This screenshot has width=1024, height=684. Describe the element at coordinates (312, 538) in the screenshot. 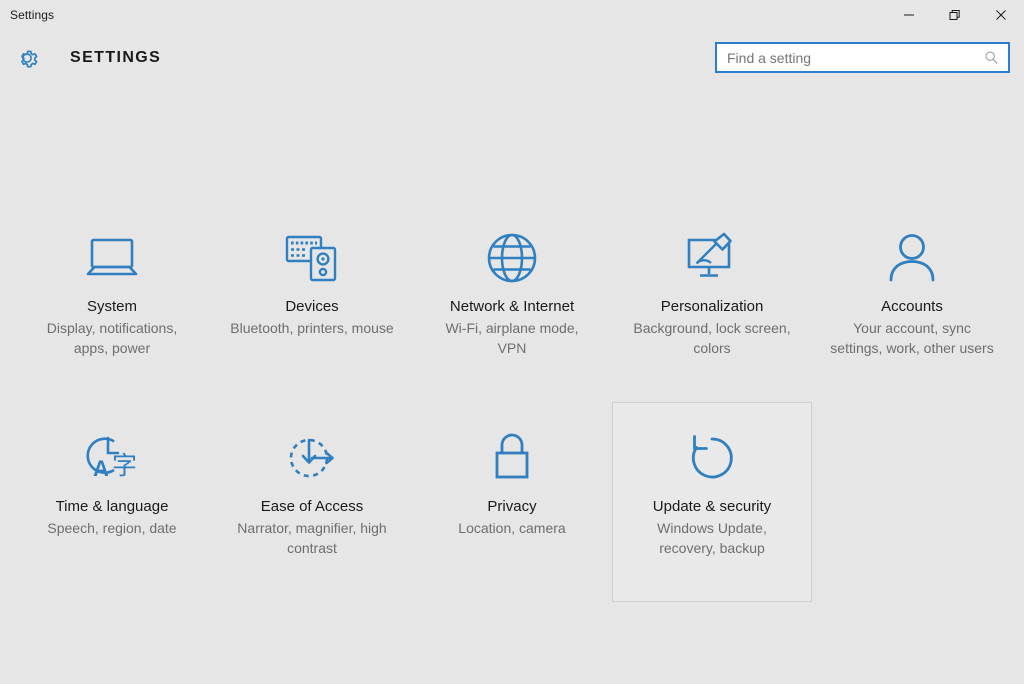

I see `tile-subtitle: Narrator, magnifier, high contrast` at that location.